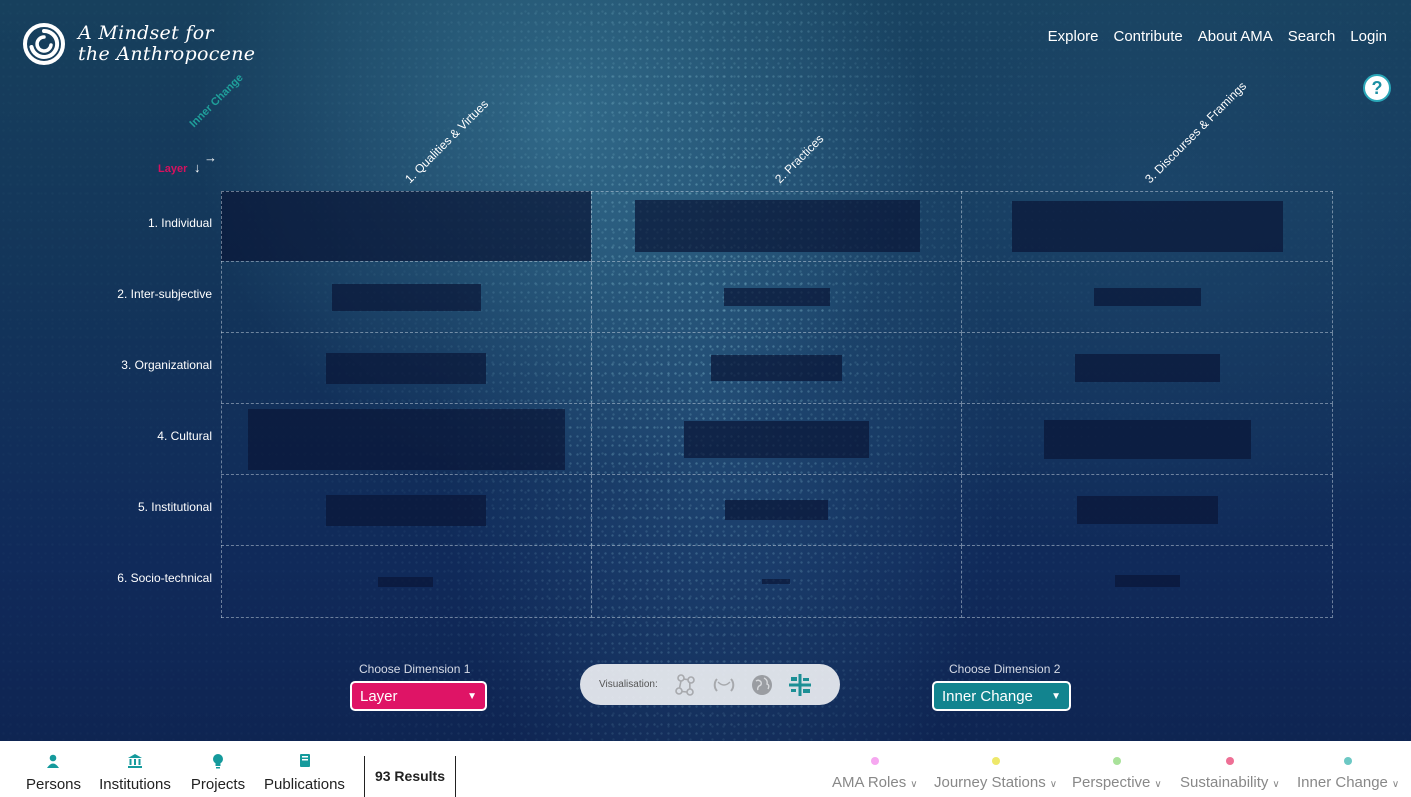 The height and width of the screenshot is (797, 1411). Describe the element at coordinates (210, 157) in the screenshot. I see `column-axis-arrow-icon: →` at that location.